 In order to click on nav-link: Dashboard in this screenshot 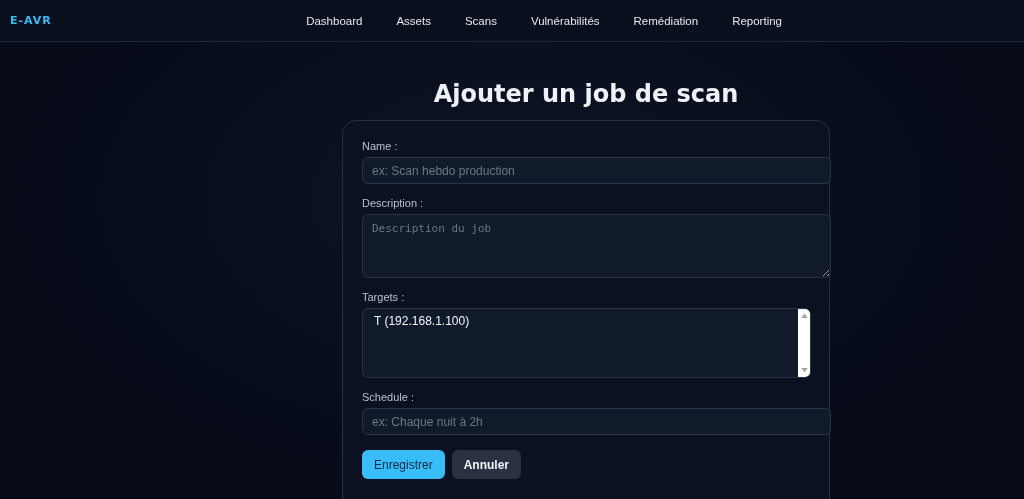, I will do `click(334, 20)`.